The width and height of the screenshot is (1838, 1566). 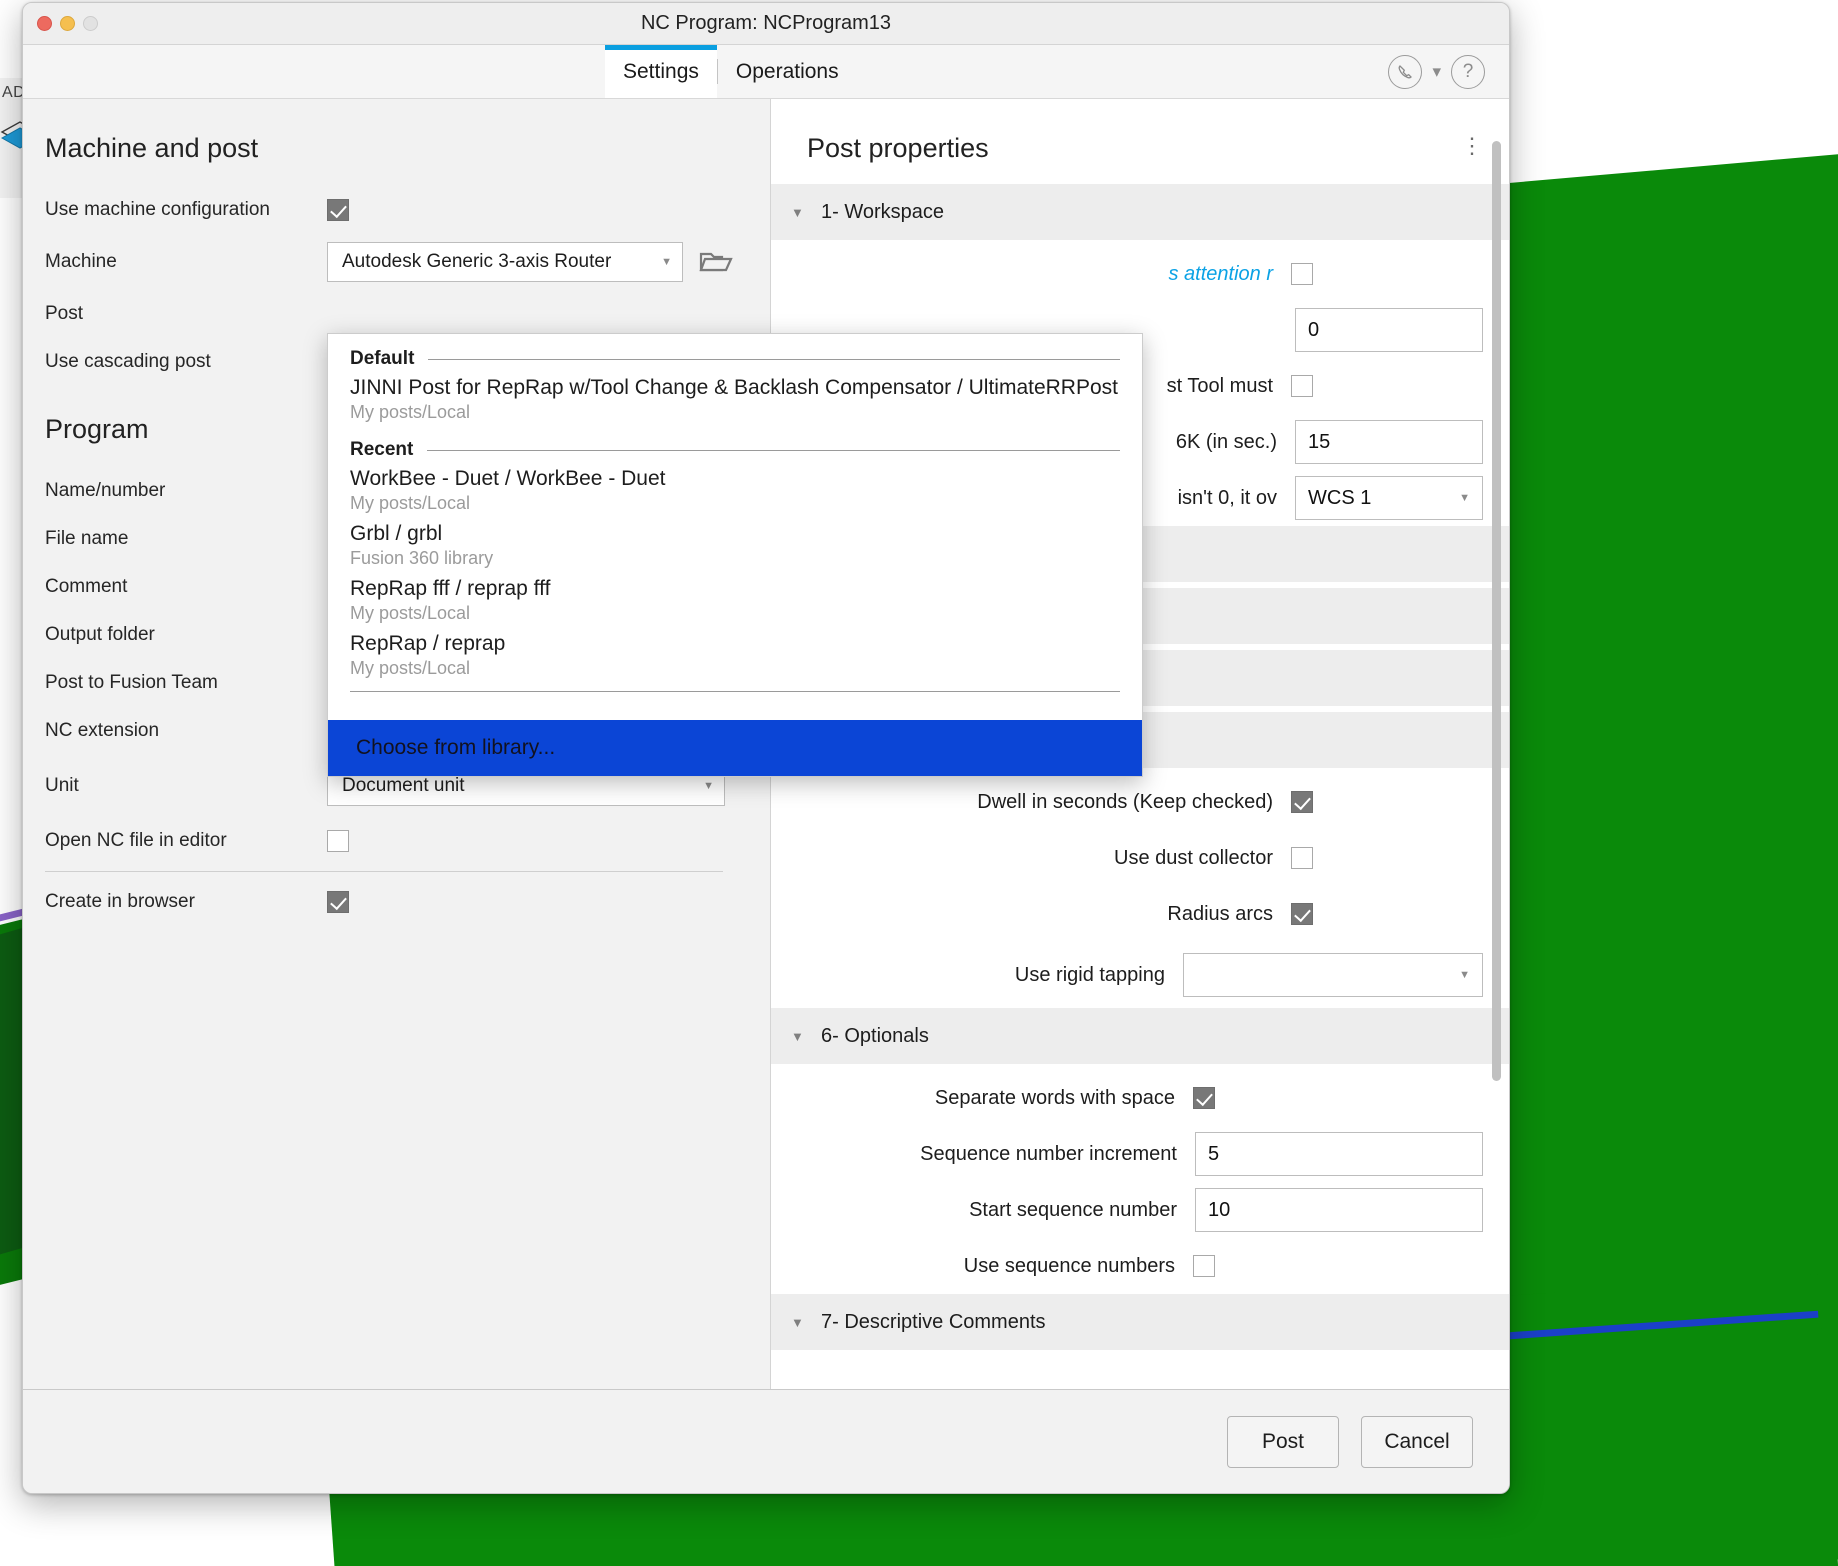 What do you see at coordinates (131, 682) in the screenshot?
I see `label-post-to-fusion-team: Post to Fusion Team` at bounding box center [131, 682].